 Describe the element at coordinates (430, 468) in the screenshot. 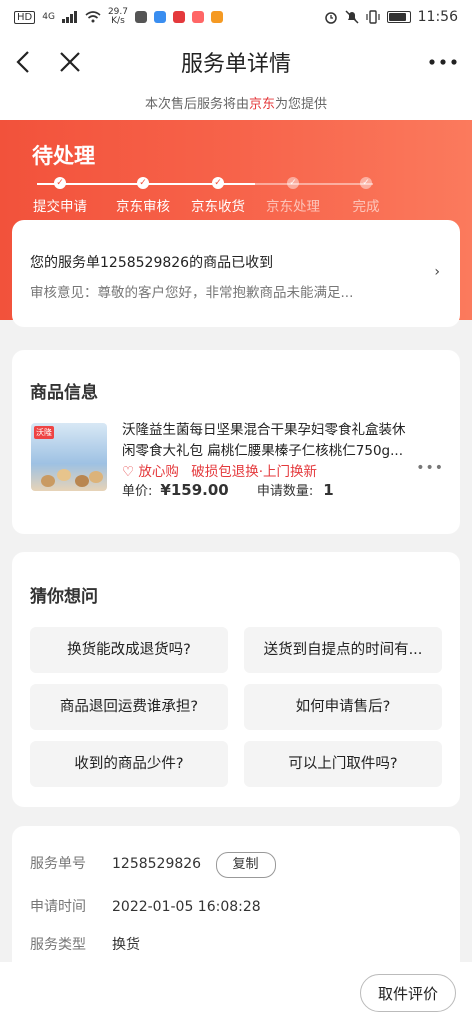

I see `more-options-icon: •••` at that location.